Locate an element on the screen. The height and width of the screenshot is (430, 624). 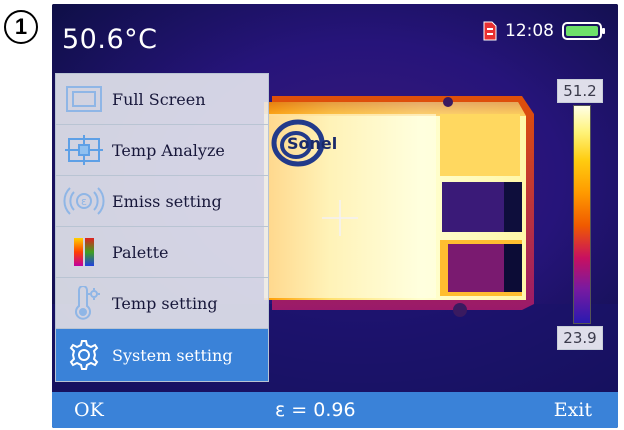
full-screen-icon is located at coordinates (84, 99).